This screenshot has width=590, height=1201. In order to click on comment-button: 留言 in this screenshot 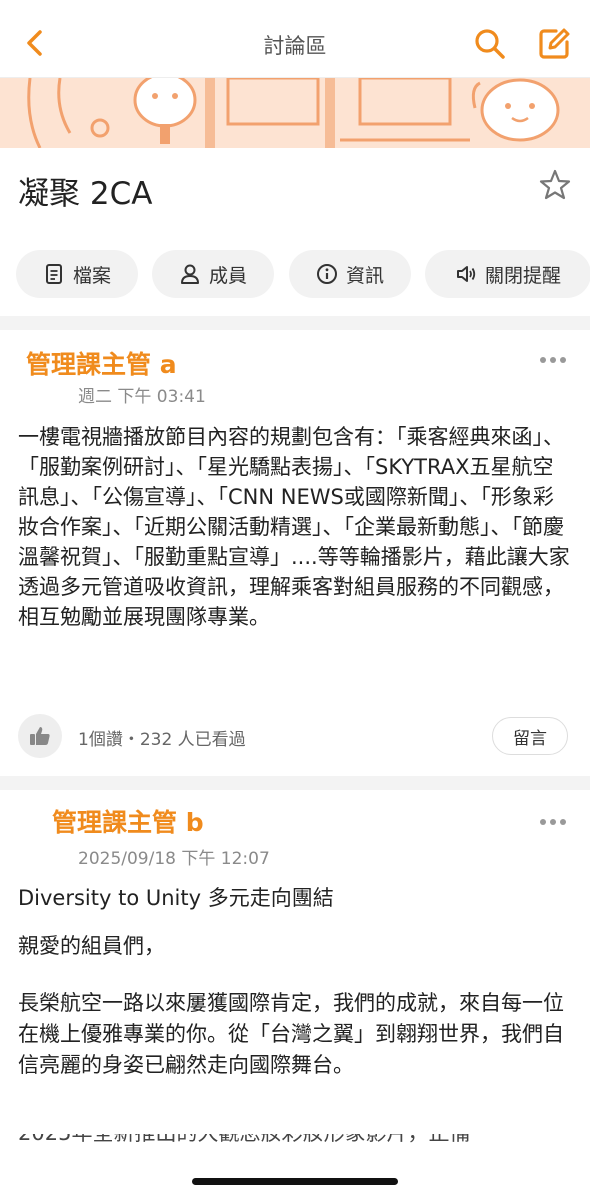, I will do `click(530, 736)`.